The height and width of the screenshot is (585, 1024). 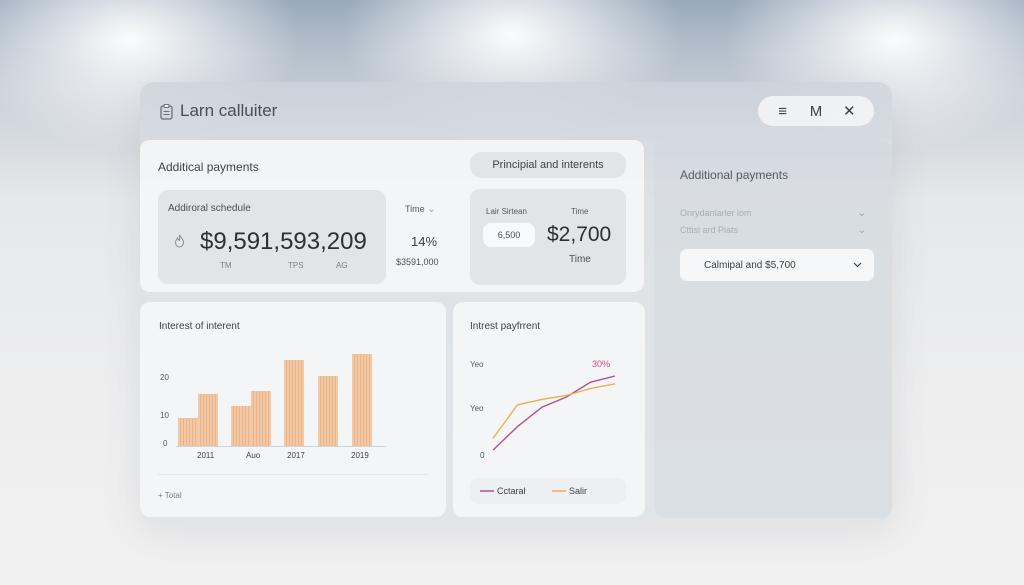 What do you see at coordinates (281, 446) in the screenshot?
I see `x-axis-line` at bounding box center [281, 446].